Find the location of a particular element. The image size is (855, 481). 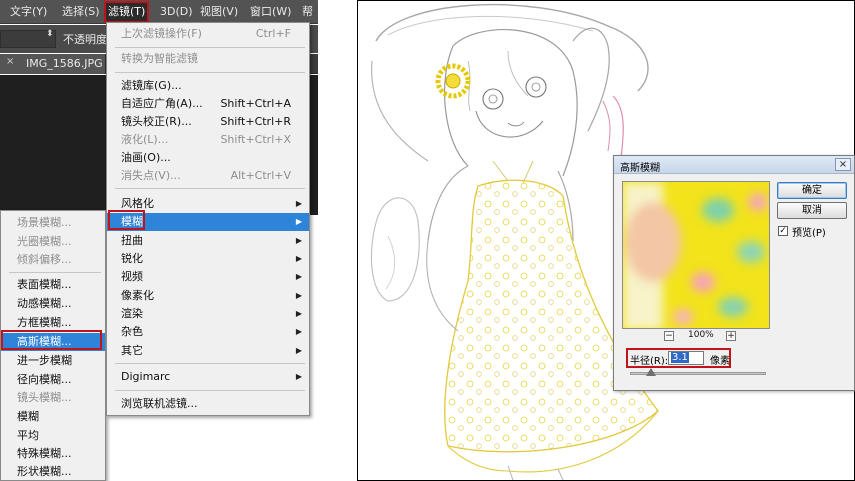

menu-item-convert-smart-filter: 转换为智能滤镜 is located at coordinates (208, 59).